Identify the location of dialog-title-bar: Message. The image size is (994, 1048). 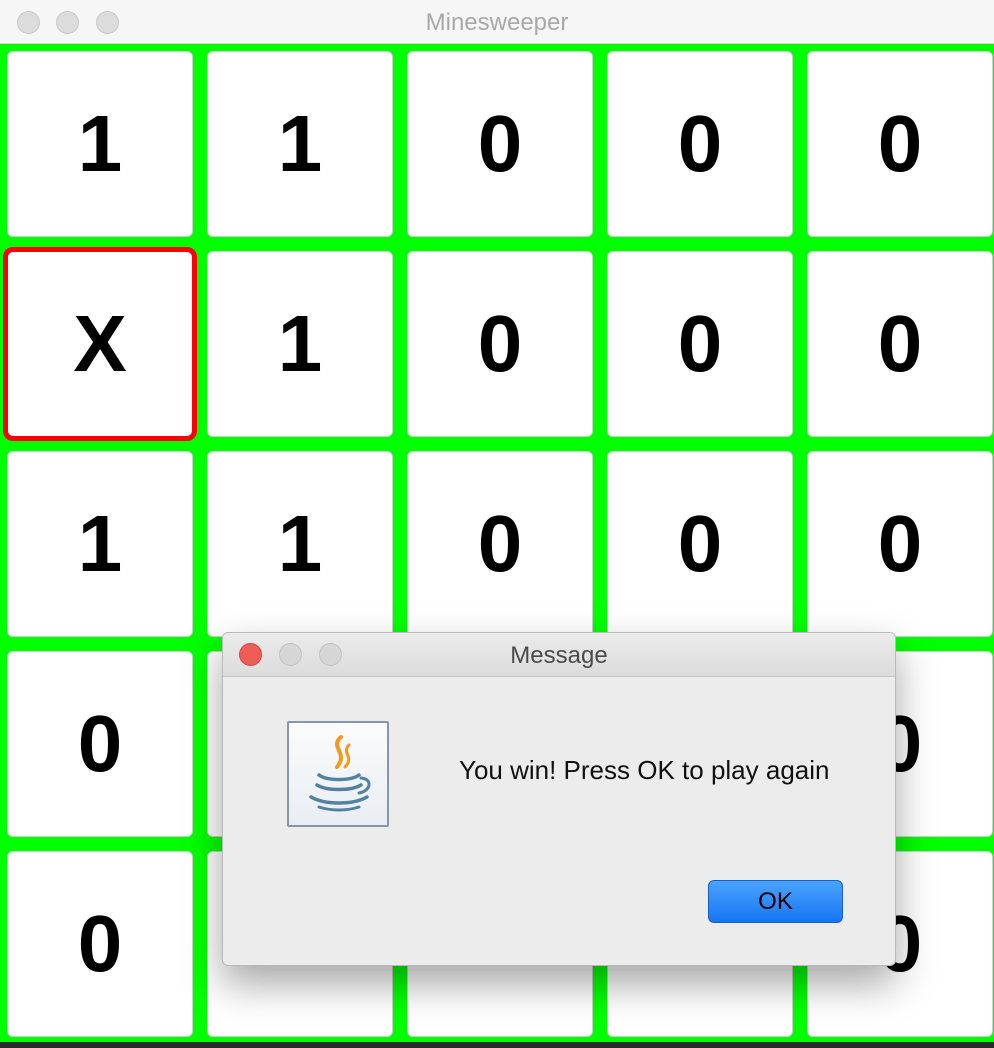
(559, 655).